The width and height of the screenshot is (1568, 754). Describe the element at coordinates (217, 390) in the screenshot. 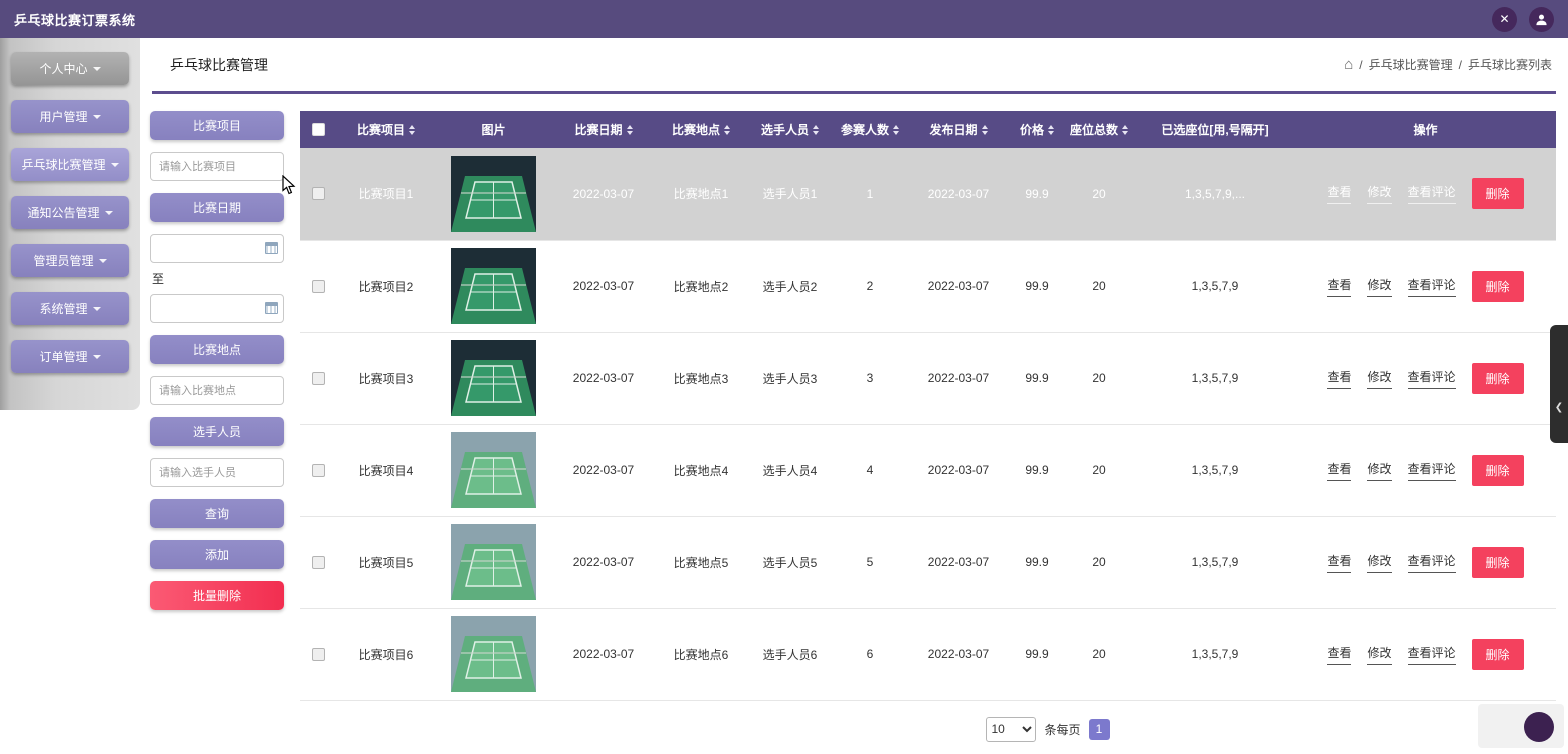

I see `location-input` at that location.